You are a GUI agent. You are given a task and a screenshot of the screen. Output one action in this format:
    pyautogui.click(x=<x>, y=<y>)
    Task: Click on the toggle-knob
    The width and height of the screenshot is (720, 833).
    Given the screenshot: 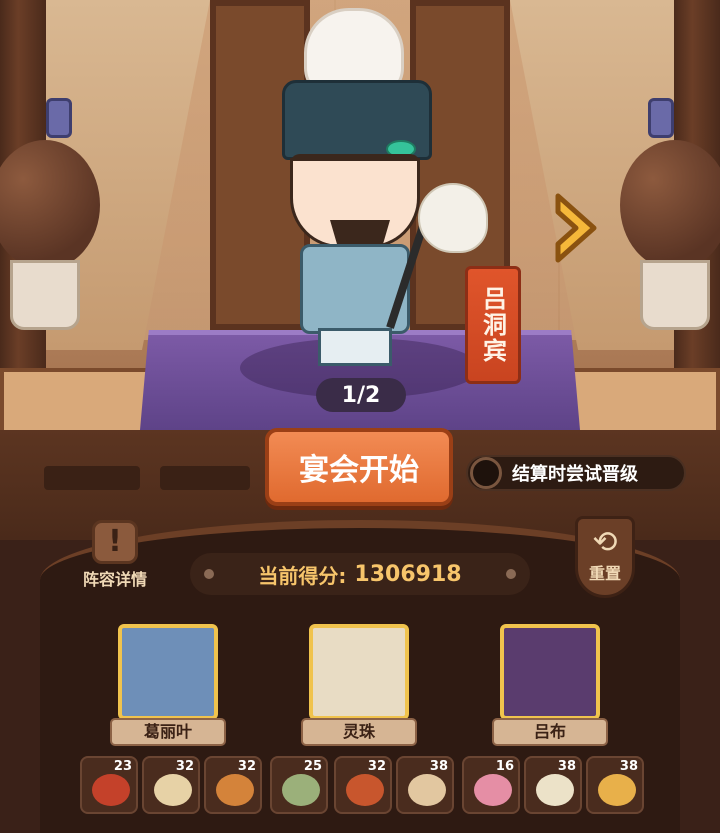 What is the action you would take?
    pyautogui.click(x=486, y=473)
    